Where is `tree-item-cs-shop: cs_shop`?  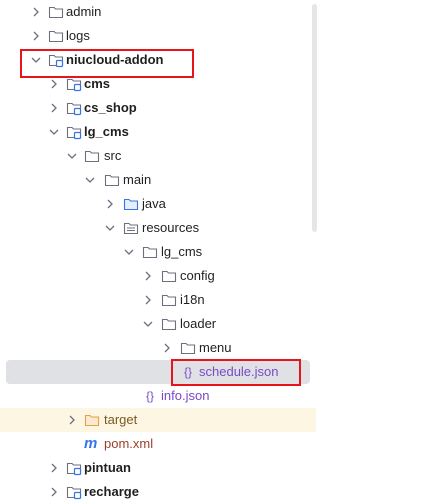 tree-item-cs-shop: cs_shop is located at coordinates (158, 108).